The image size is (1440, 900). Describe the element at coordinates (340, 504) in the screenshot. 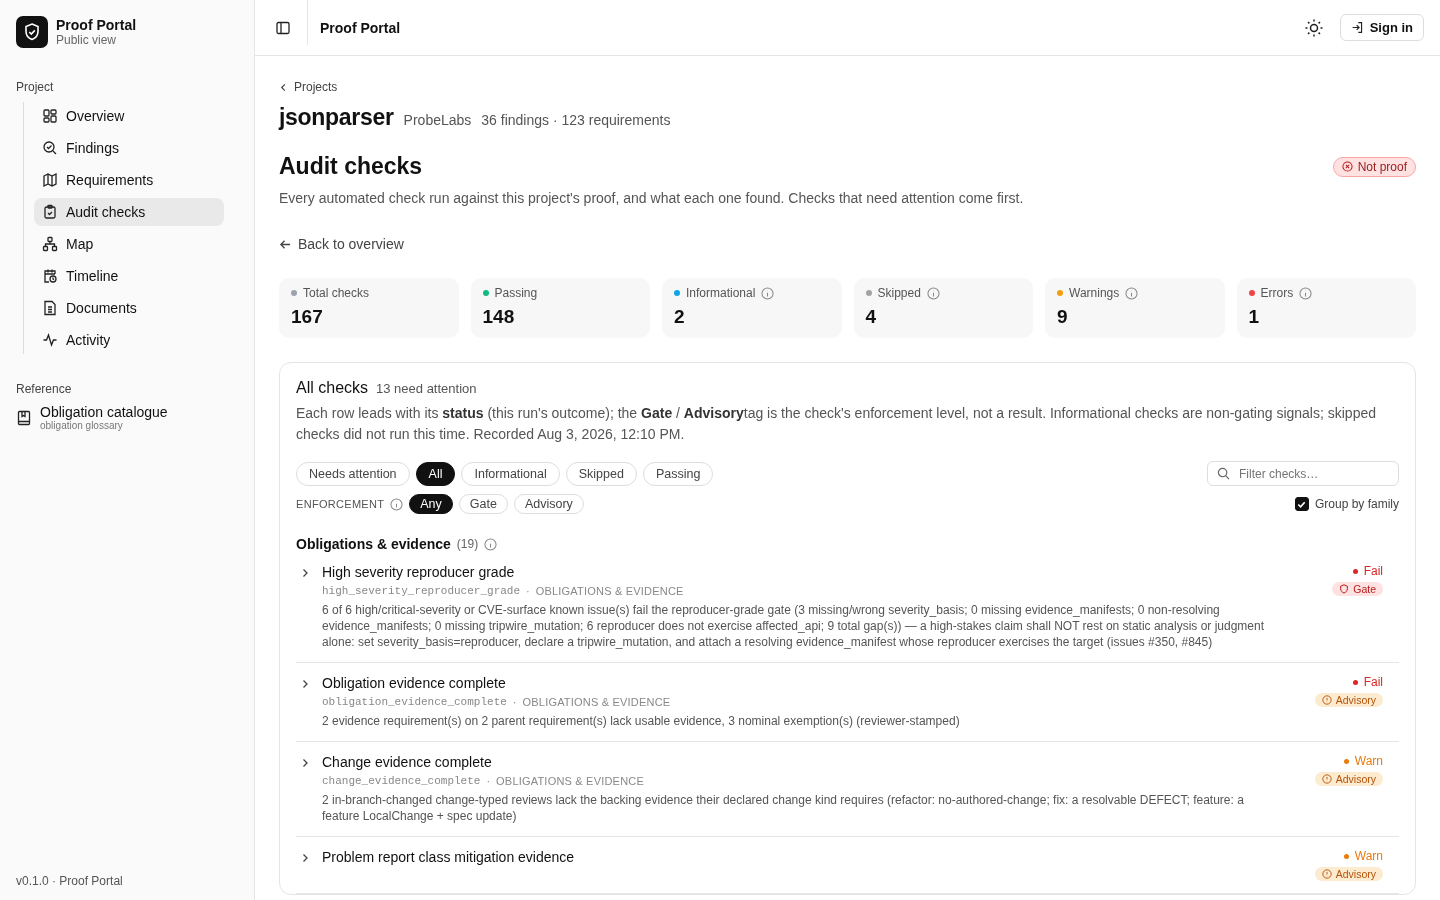

I see `enforcement-label: ENFORCEMENT` at that location.